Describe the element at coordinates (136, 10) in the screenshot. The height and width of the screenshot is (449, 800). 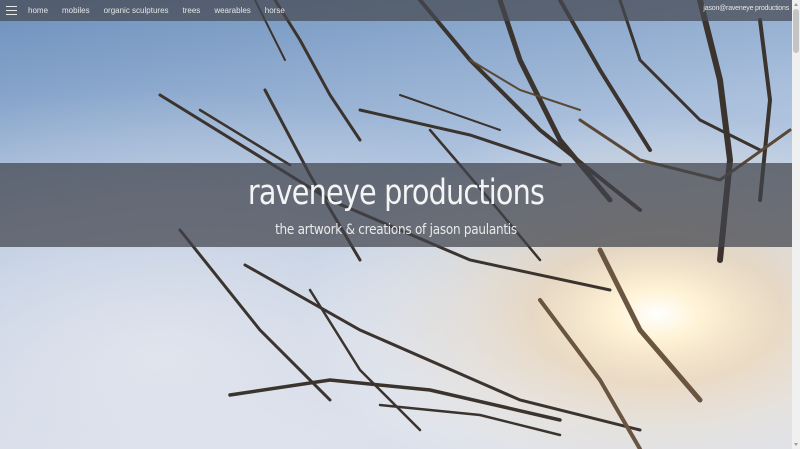
I see `nav-link-organic-sculptures: organic sculptures` at that location.